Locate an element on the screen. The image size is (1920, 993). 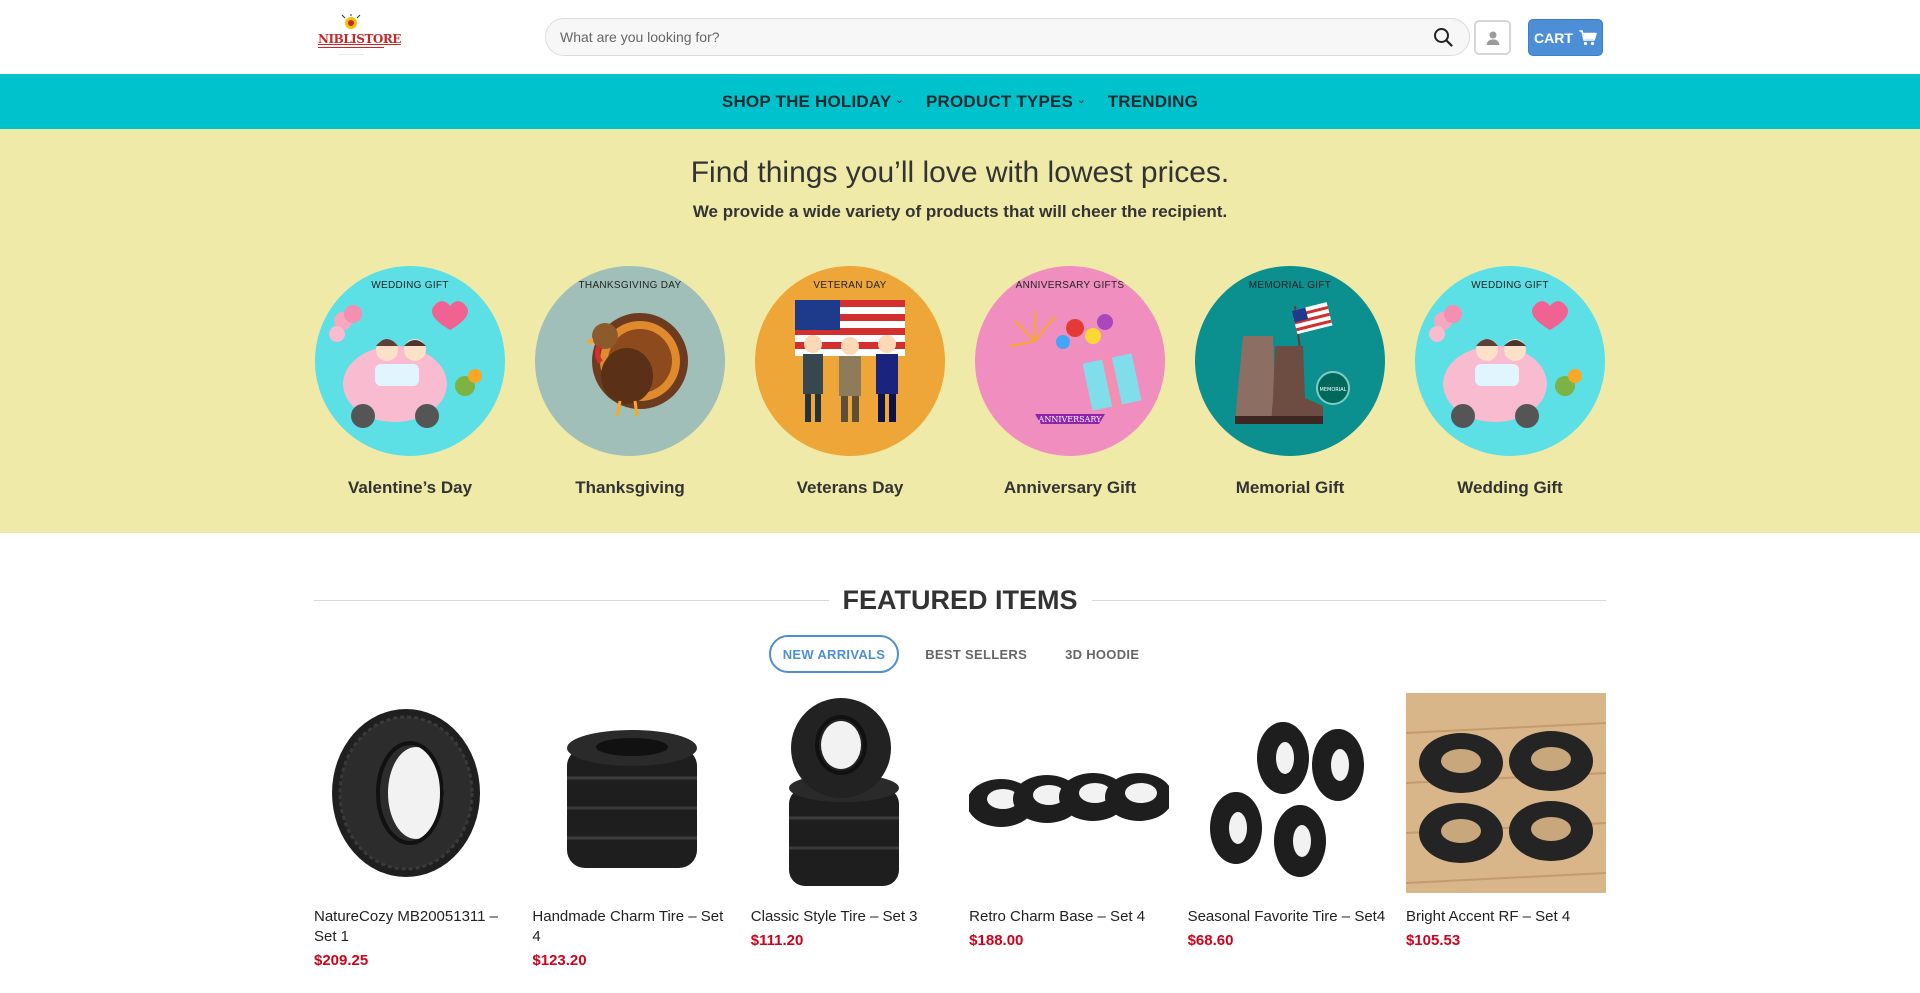
product-card: Retro Charm Base – Set 4 $188.00 is located at coordinates (1069, 831).